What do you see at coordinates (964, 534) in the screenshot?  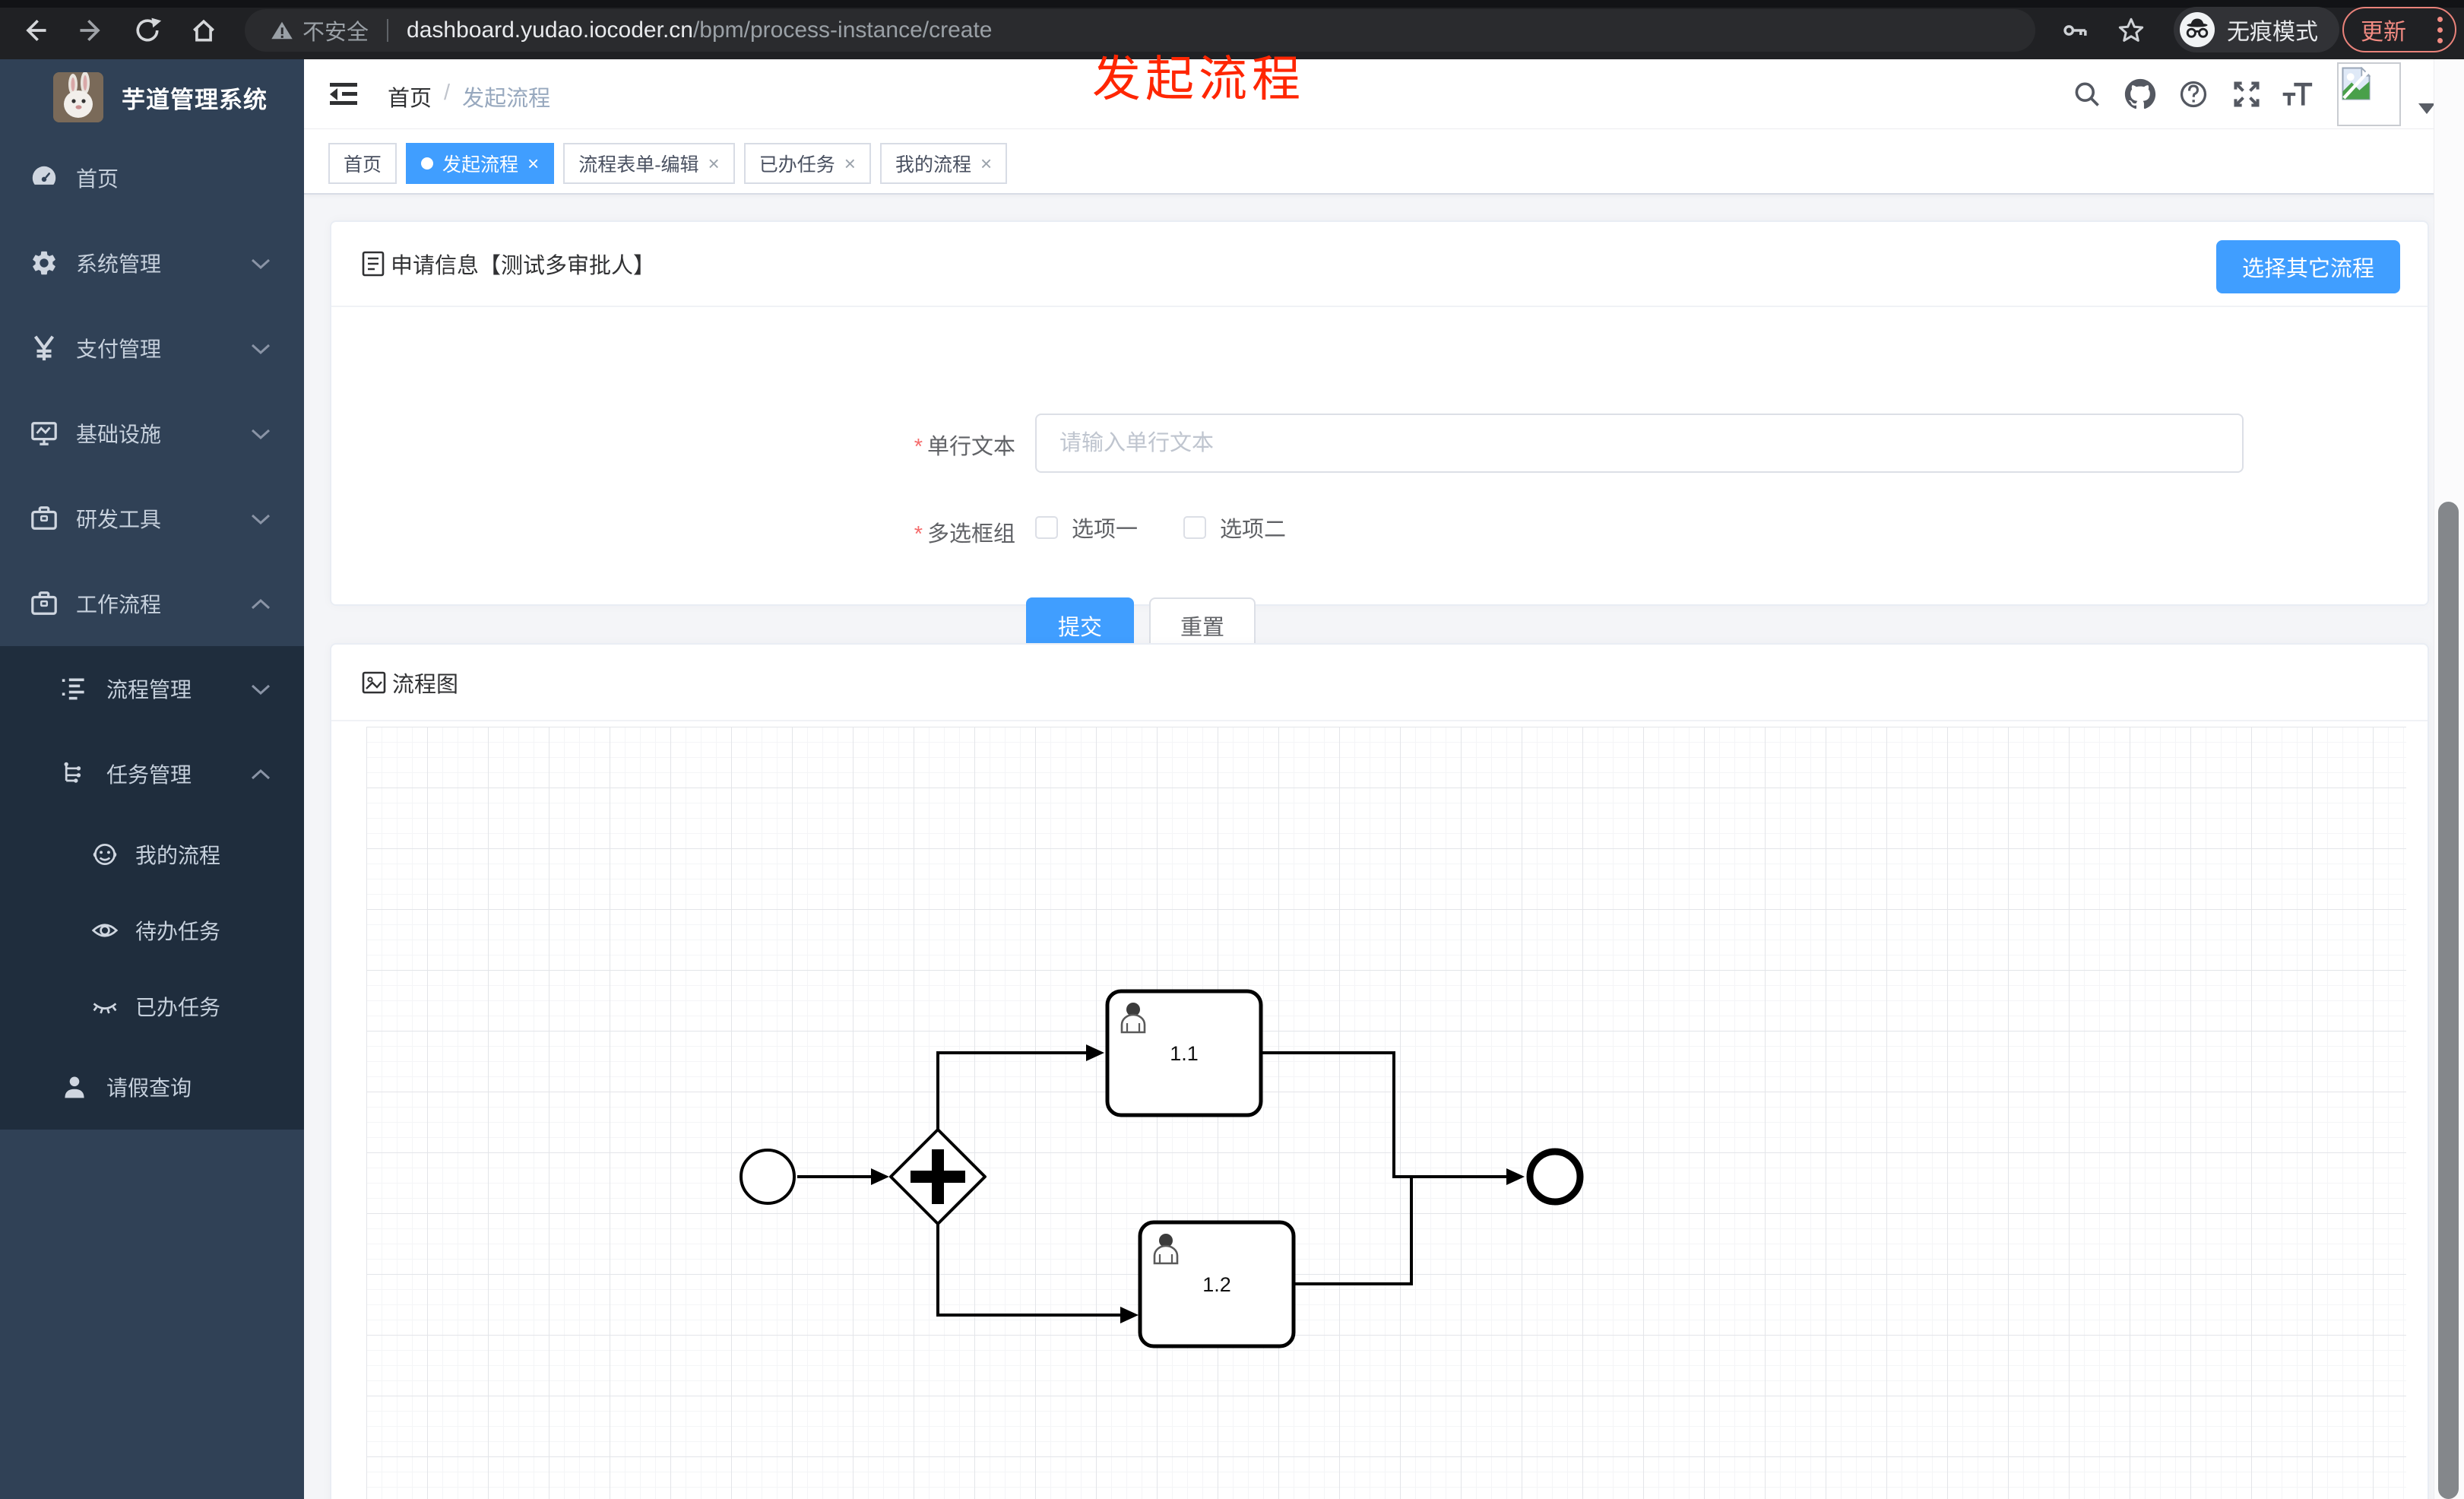 I see `field-label-checkbox-group: * 多选框组` at bounding box center [964, 534].